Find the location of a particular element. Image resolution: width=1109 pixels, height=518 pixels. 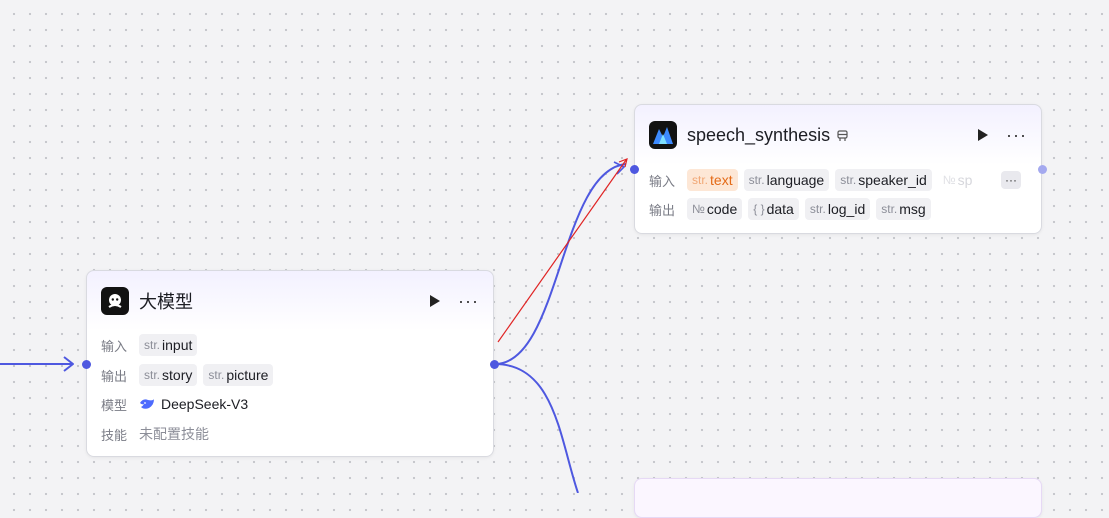

llm-skills-row: 技能 未配置技能 is located at coordinates (155, 434).